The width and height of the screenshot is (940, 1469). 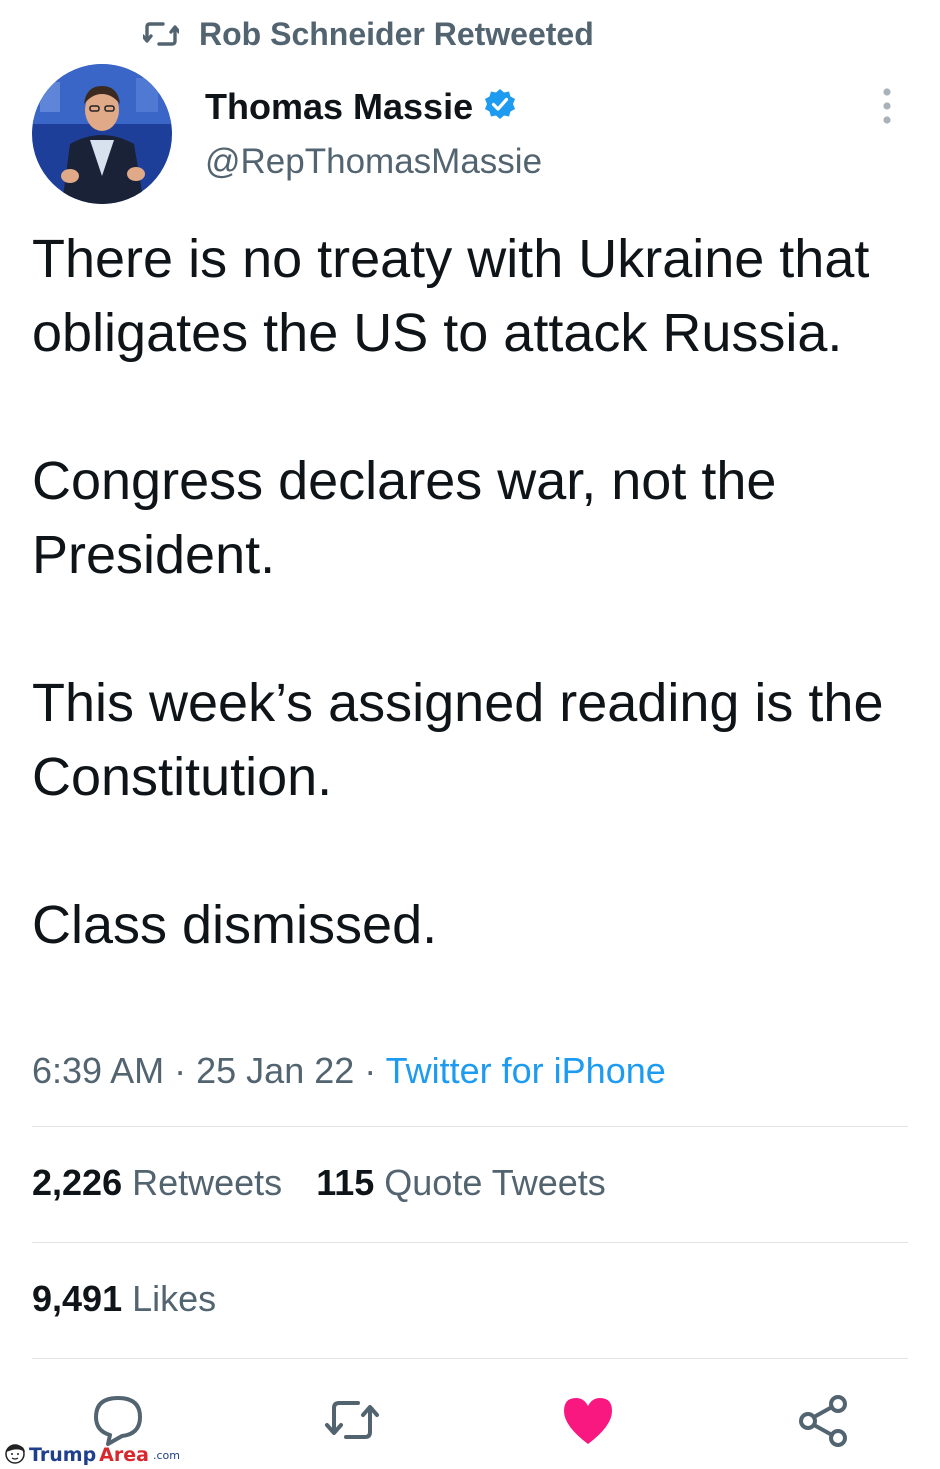 I want to click on verified-badge-icon, so click(x=500, y=107).